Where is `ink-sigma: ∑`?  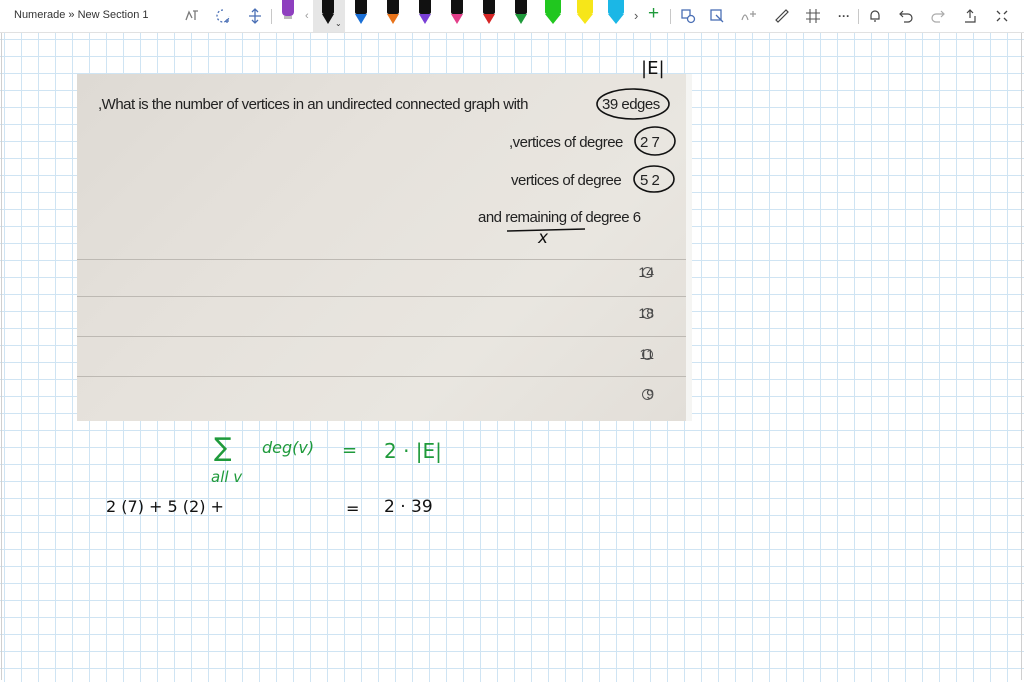
ink-sigma: ∑ is located at coordinates (223, 448).